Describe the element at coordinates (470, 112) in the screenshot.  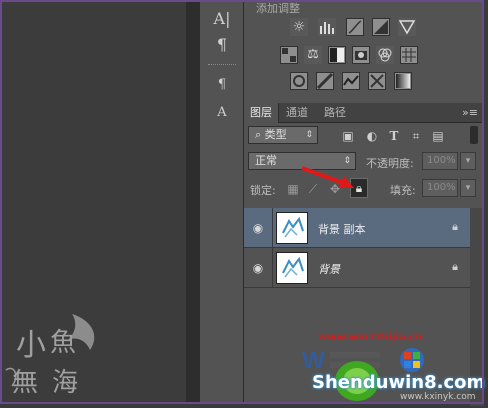
I see `panel-menu-icon: »≡` at that location.